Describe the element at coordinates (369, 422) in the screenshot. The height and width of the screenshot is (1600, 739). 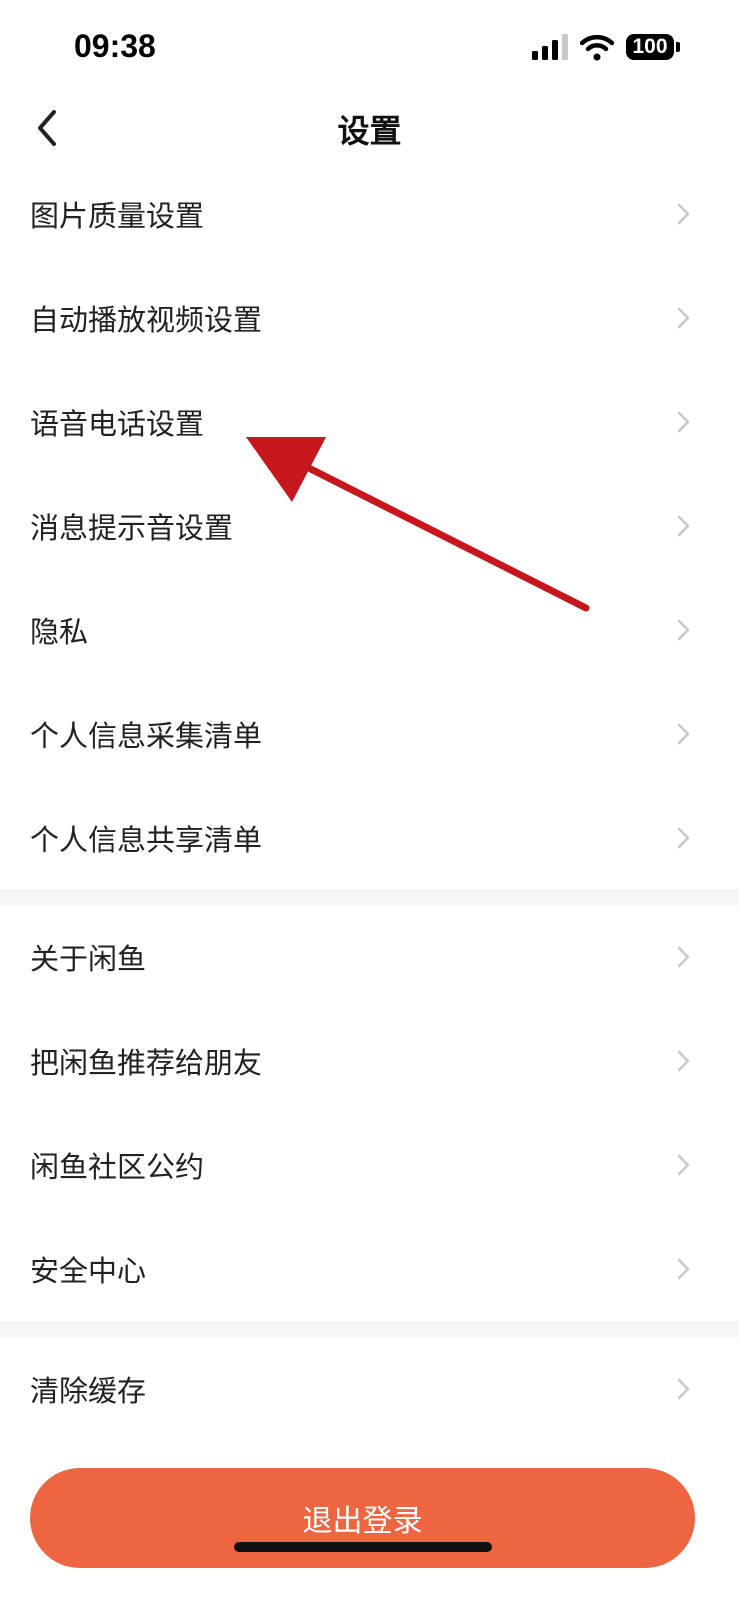
I see `settings-item-voice-call: 语音电话设置` at that location.